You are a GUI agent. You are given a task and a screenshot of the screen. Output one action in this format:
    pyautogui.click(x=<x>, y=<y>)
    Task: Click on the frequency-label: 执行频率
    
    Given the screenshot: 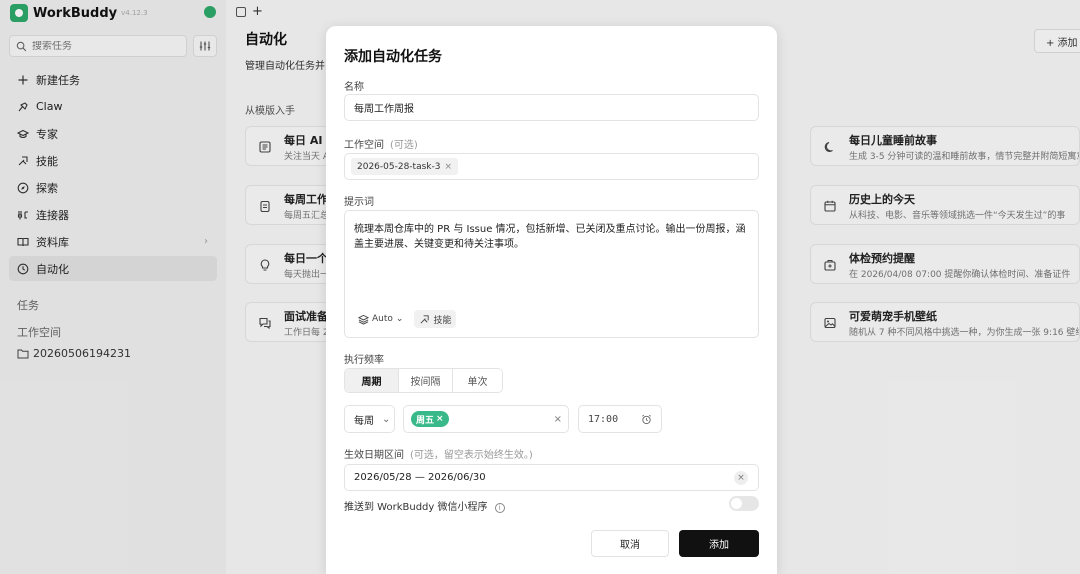 What is the action you would take?
    pyautogui.click(x=364, y=360)
    